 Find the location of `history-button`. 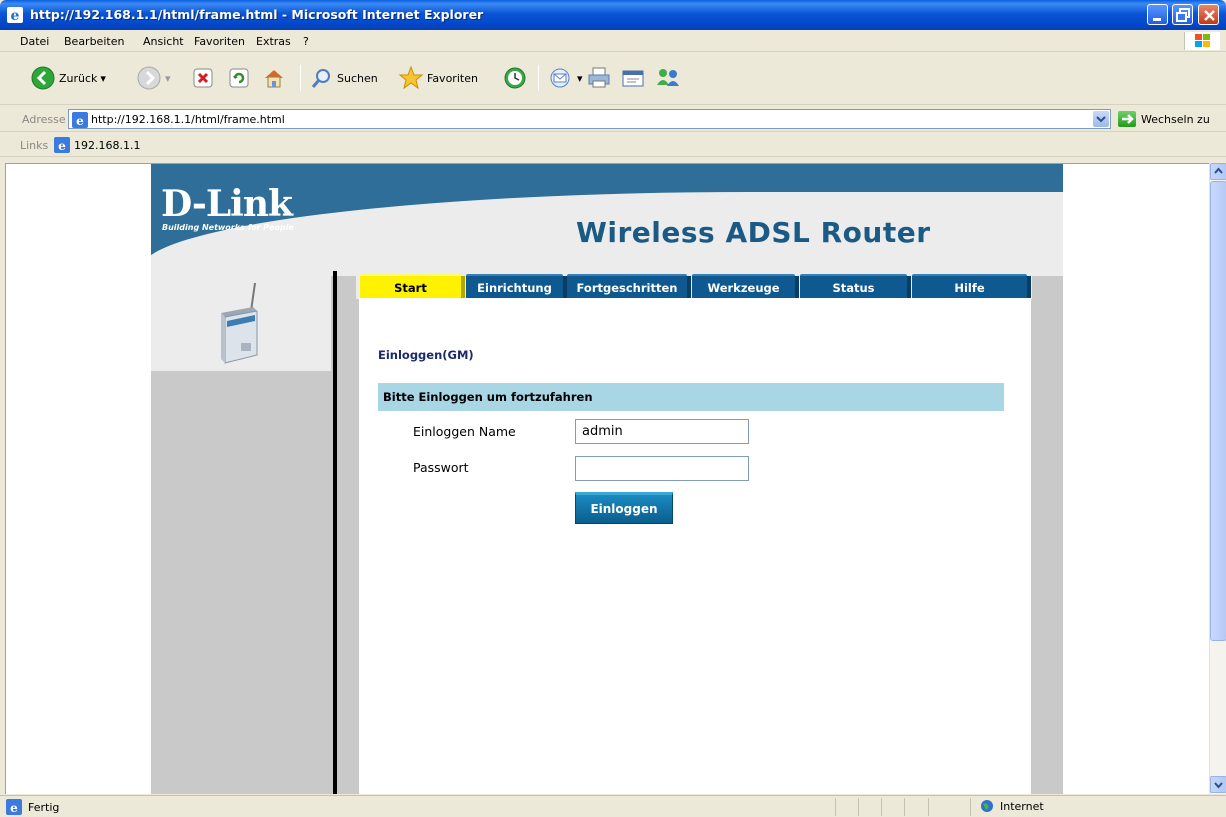

history-button is located at coordinates (515, 78).